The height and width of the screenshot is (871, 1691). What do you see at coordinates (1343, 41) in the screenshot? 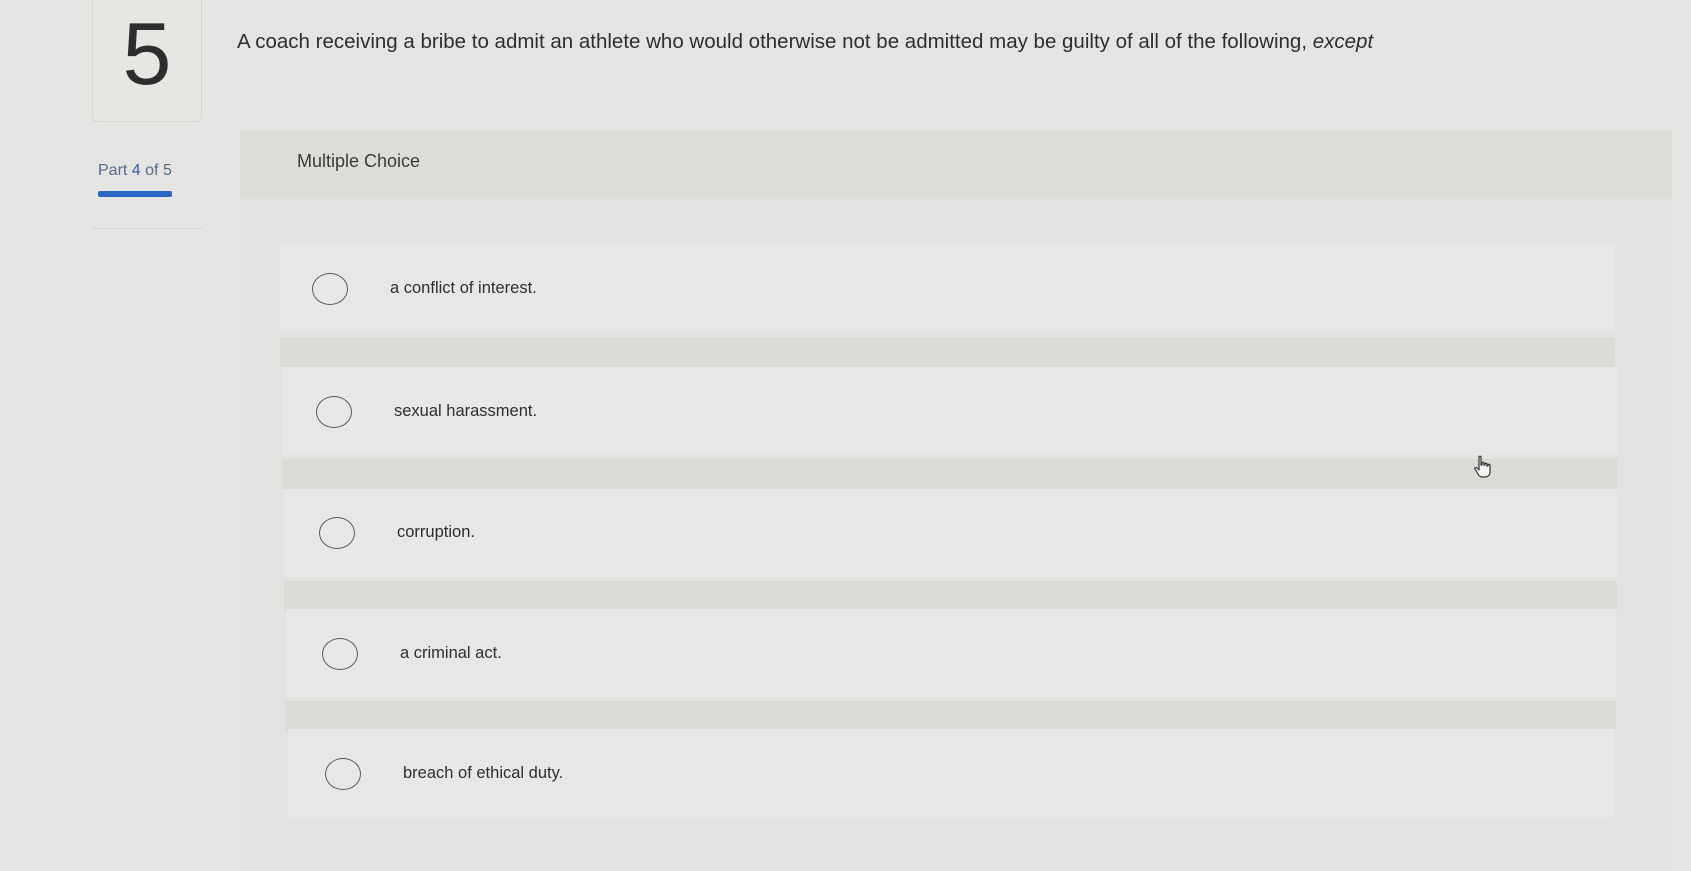
I see `question-emphasis: except` at bounding box center [1343, 41].